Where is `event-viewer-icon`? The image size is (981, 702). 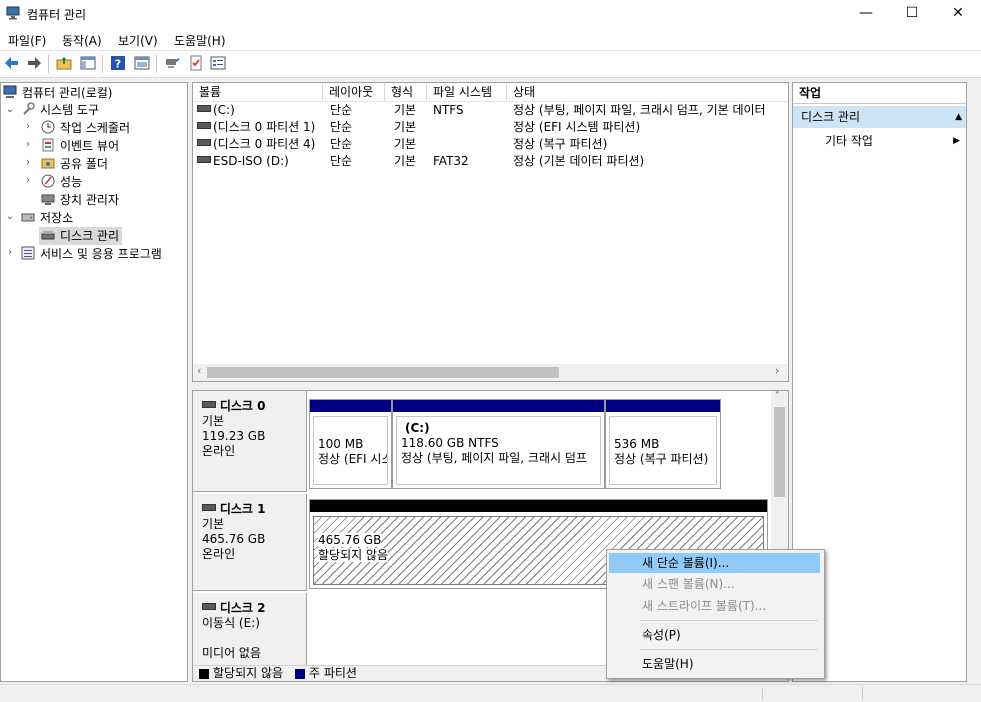 event-viewer-icon is located at coordinates (48, 145).